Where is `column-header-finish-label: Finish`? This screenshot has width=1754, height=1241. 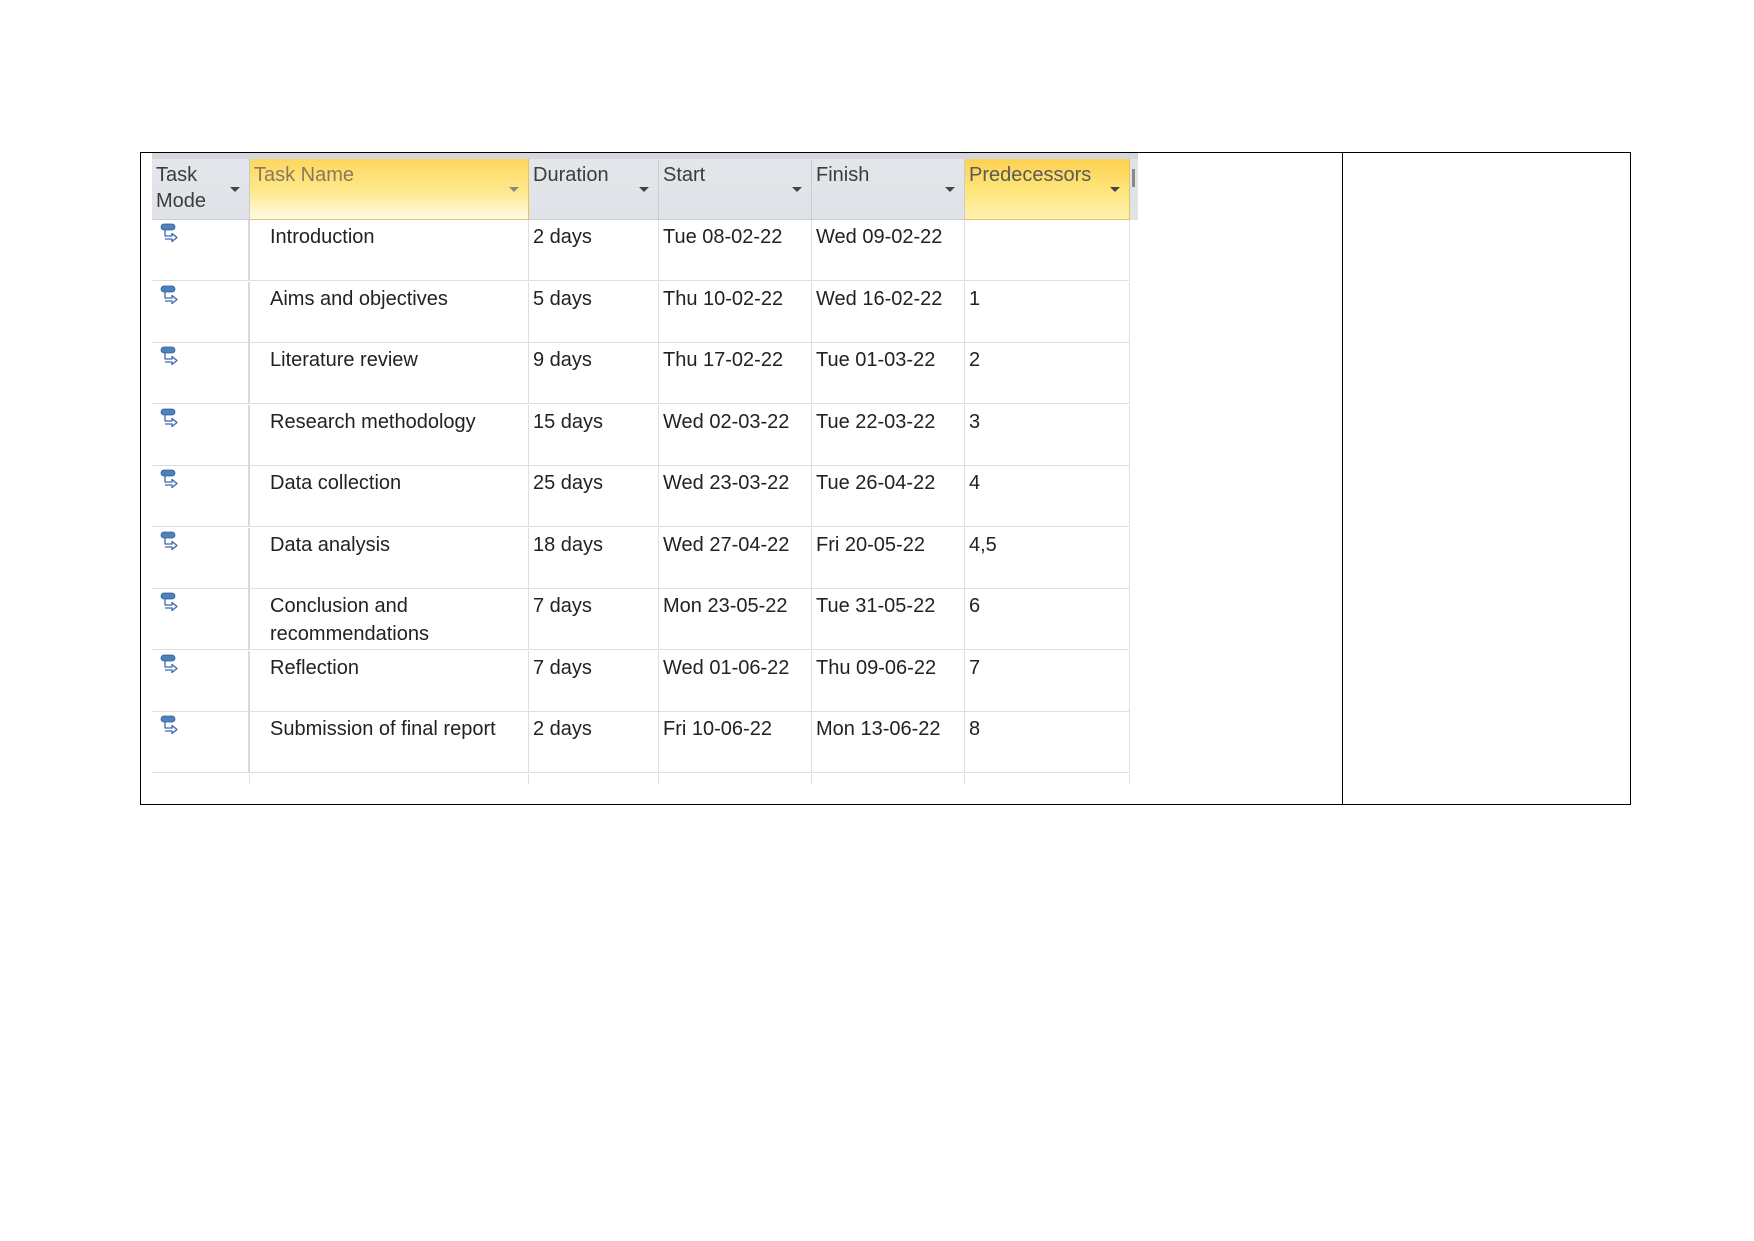 column-header-finish-label: Finish is located at coordinates (843, 175).